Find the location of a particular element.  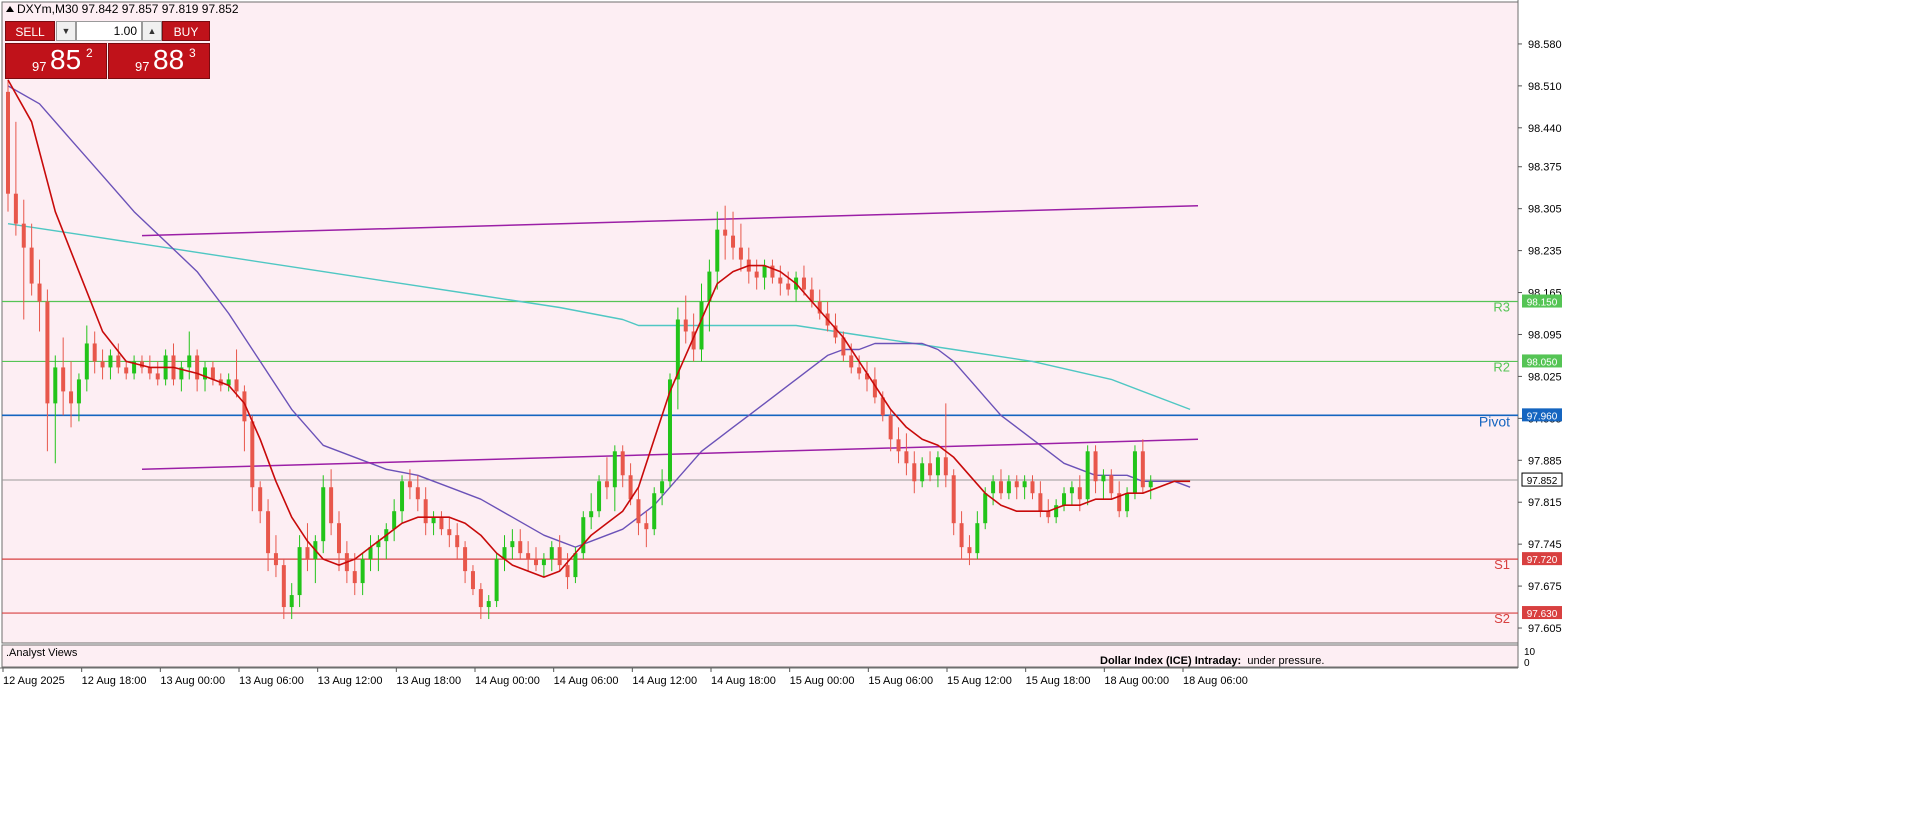

lot-size-input: 1.00 is located at coordinates (109, 31).